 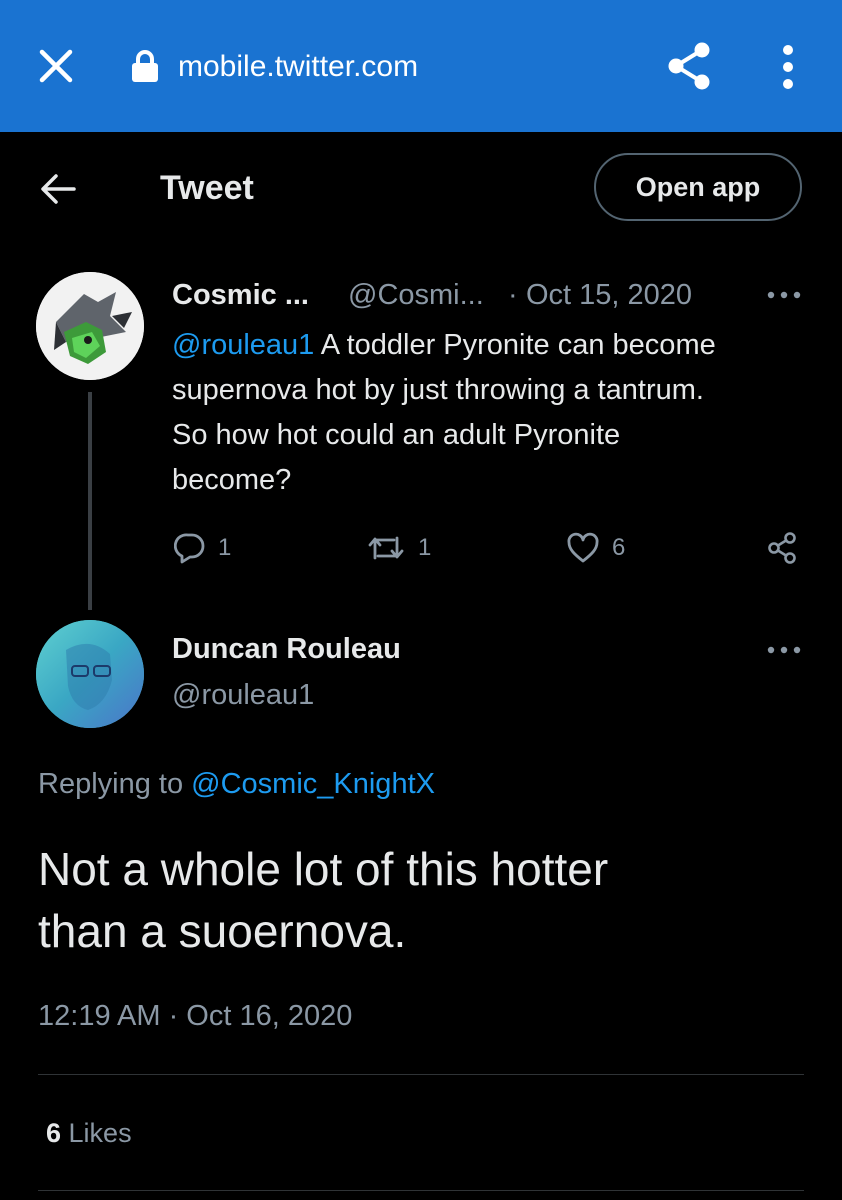 What do you see at coordinates (207, 188) in the screenshot?
I see `page-title: Tweet` at bounding box center [207, 188].